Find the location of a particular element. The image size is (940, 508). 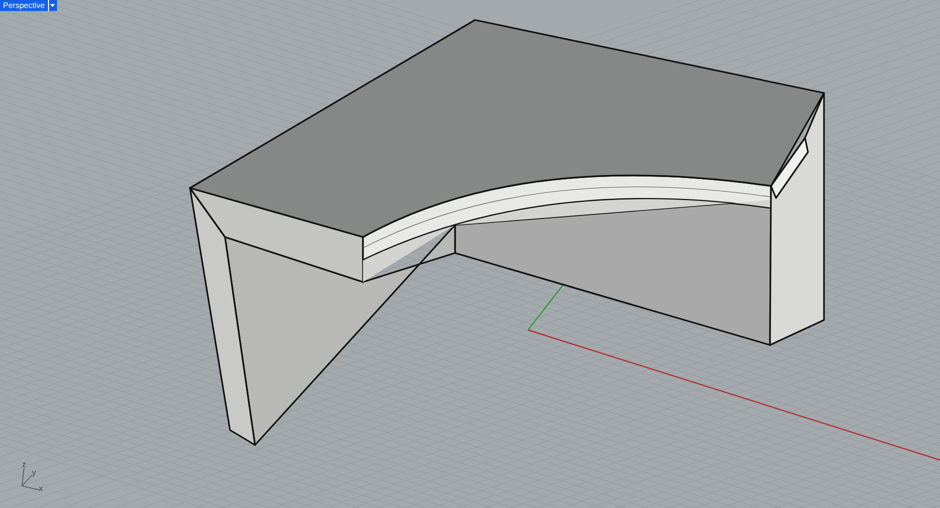

viewport-menu-button is located at coordinates (52, 5).